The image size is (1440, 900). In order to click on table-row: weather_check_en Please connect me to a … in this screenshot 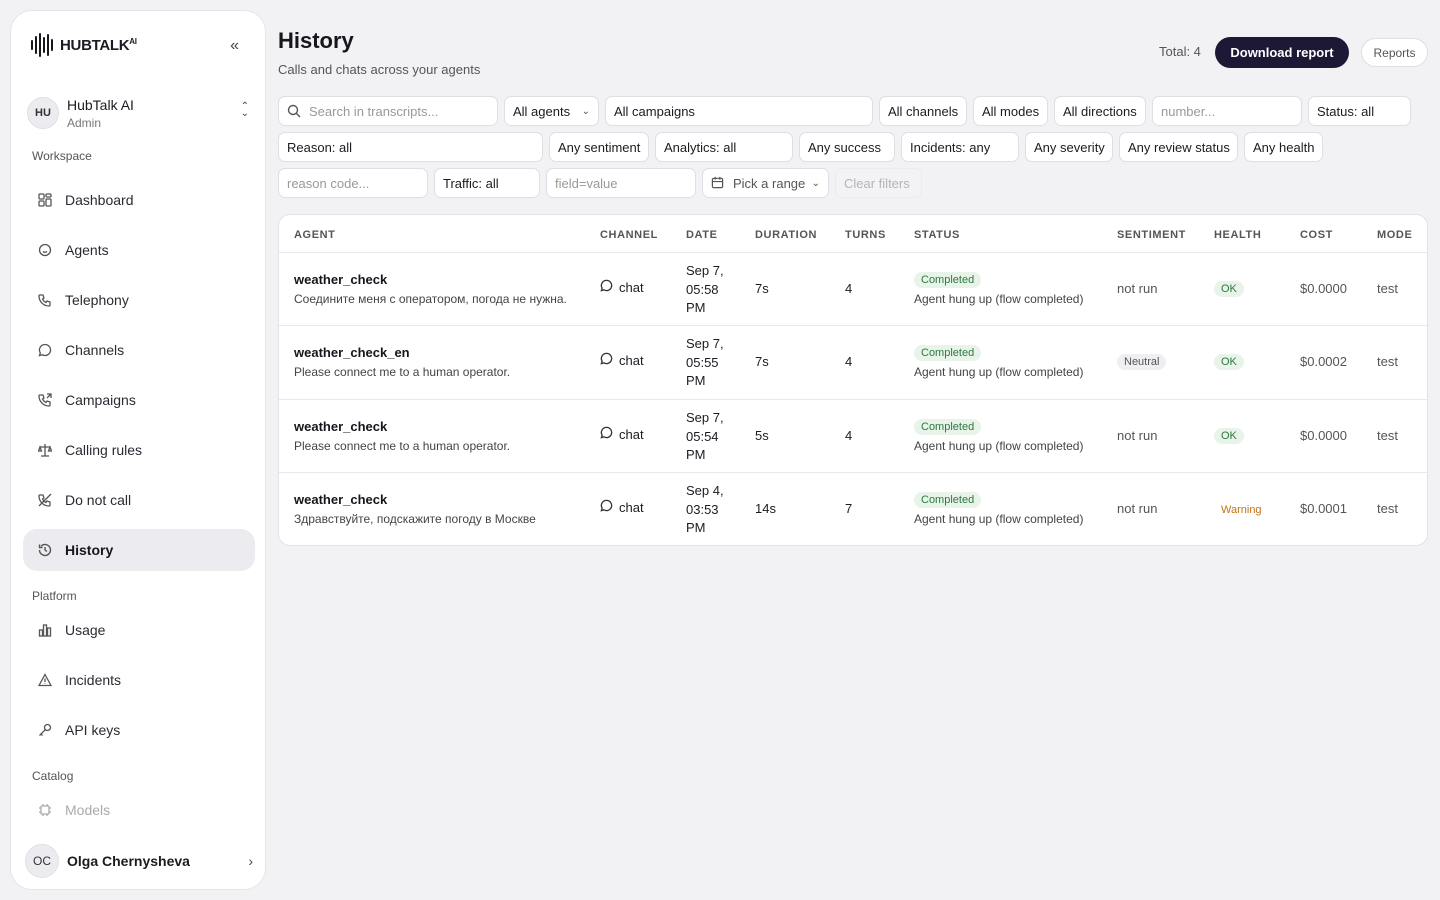, I will do `click(853, 362)`.